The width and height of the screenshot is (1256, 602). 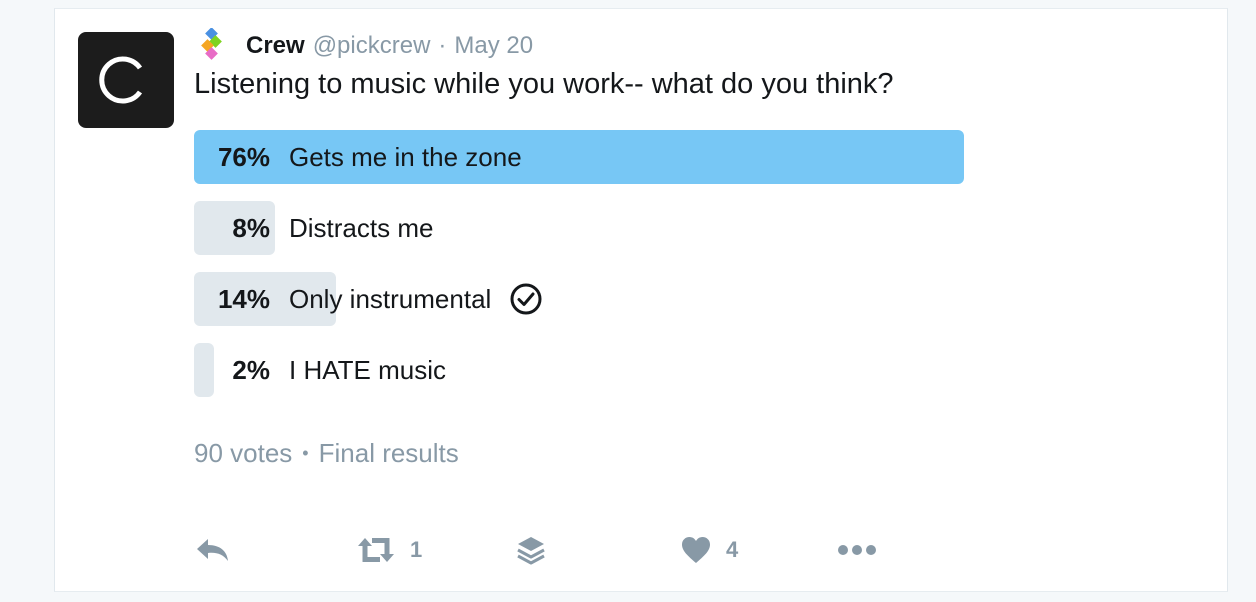 What do you see at coordinates (390, 298) in the screenshot?
I see `poll-option-label: Only instrumental` at bounding box center [390, 298].